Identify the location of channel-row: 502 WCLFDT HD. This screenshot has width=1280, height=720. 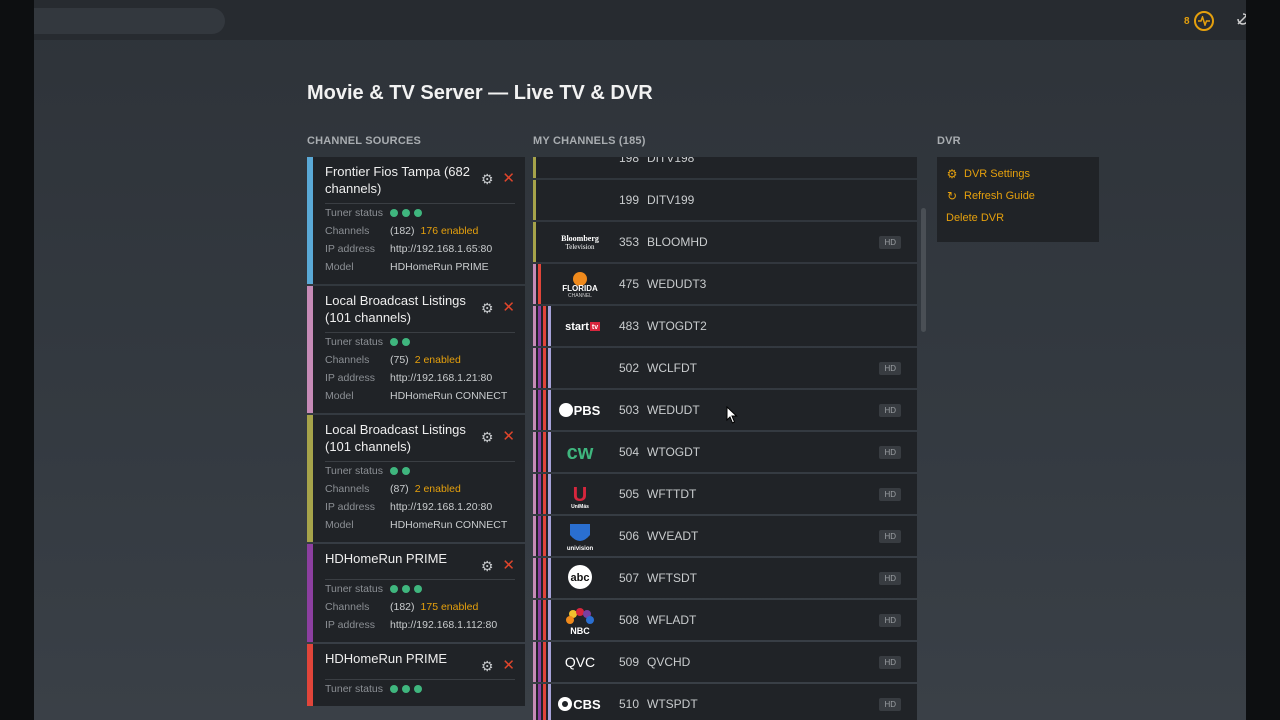
(725, 368).